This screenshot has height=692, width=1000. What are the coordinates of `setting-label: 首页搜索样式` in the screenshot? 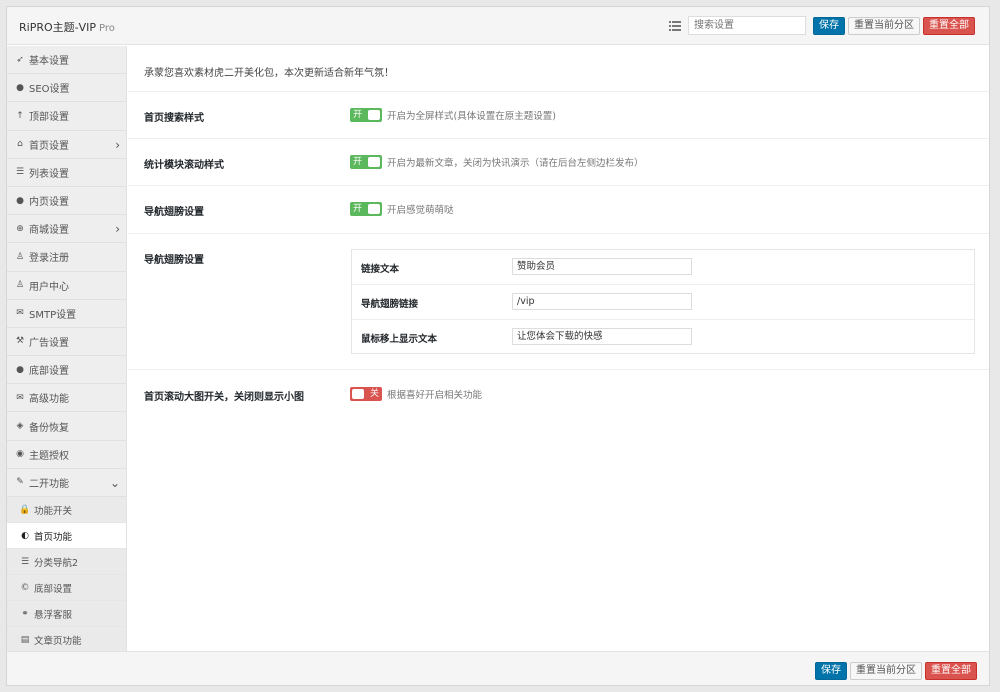 It's located at (174, 118).